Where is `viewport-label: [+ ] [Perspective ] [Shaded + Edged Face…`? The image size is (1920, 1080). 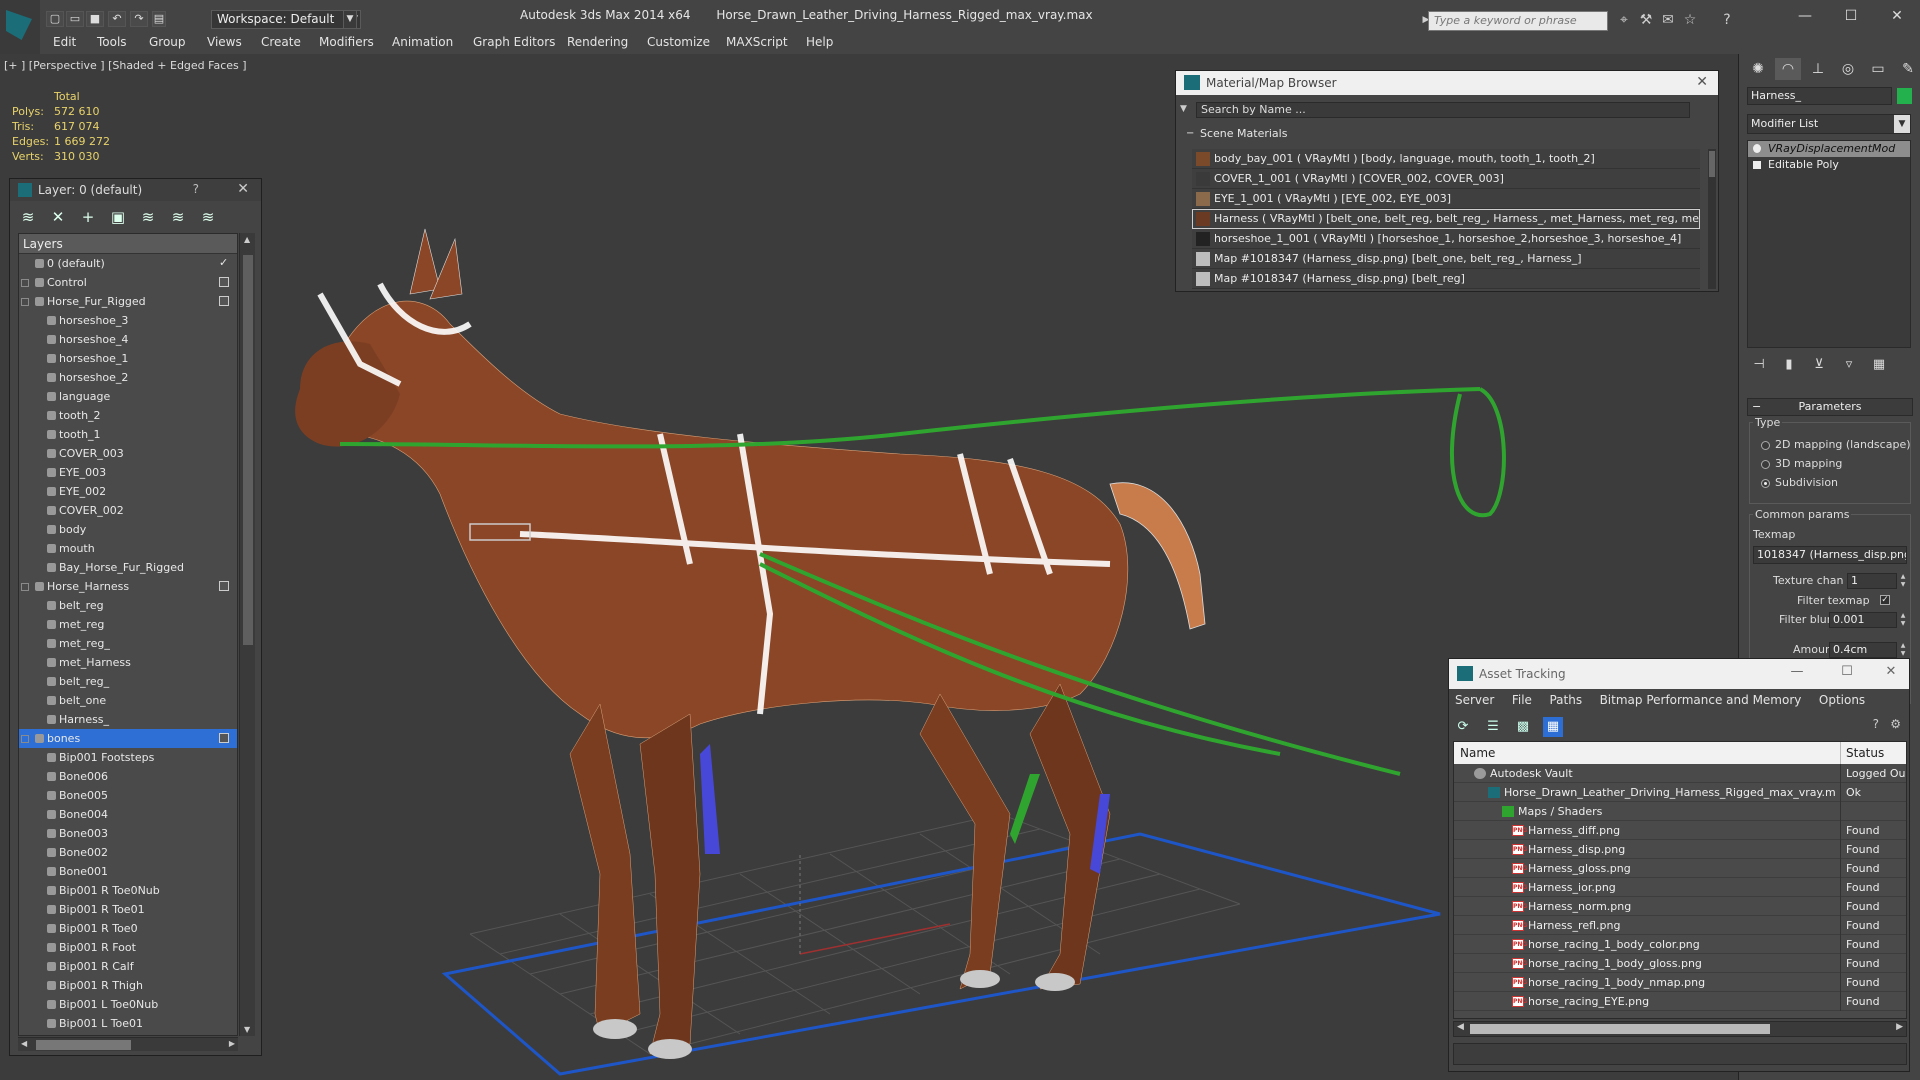
viewport-label: [+ ] [Perspective ] [Shaded + Edged Face… is located at coordinates (125, 65).